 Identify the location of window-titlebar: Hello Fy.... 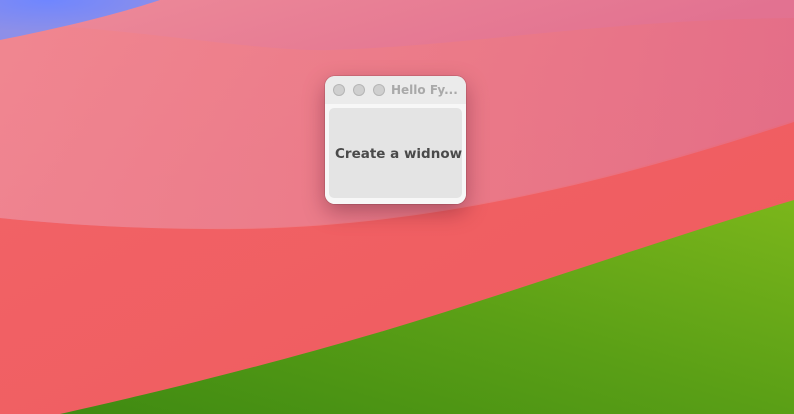
(395, 90).